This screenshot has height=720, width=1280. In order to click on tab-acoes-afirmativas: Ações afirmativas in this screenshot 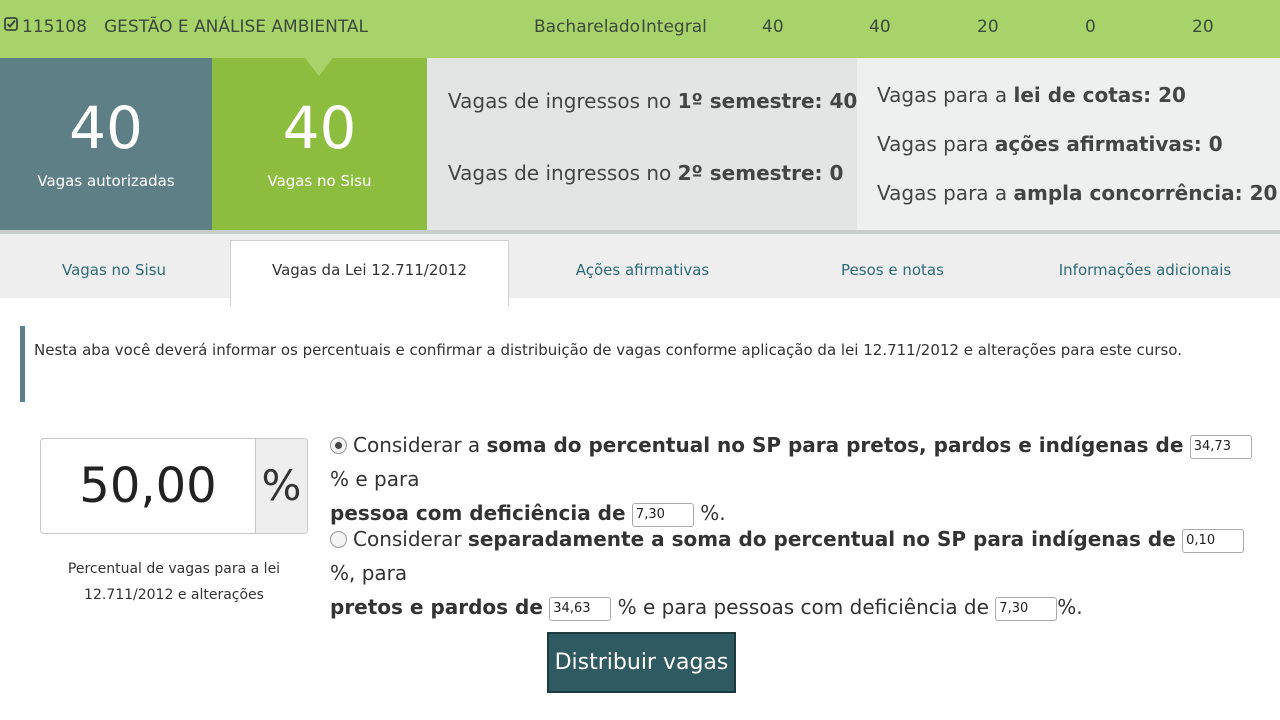, I will do `click(642, 270)`.